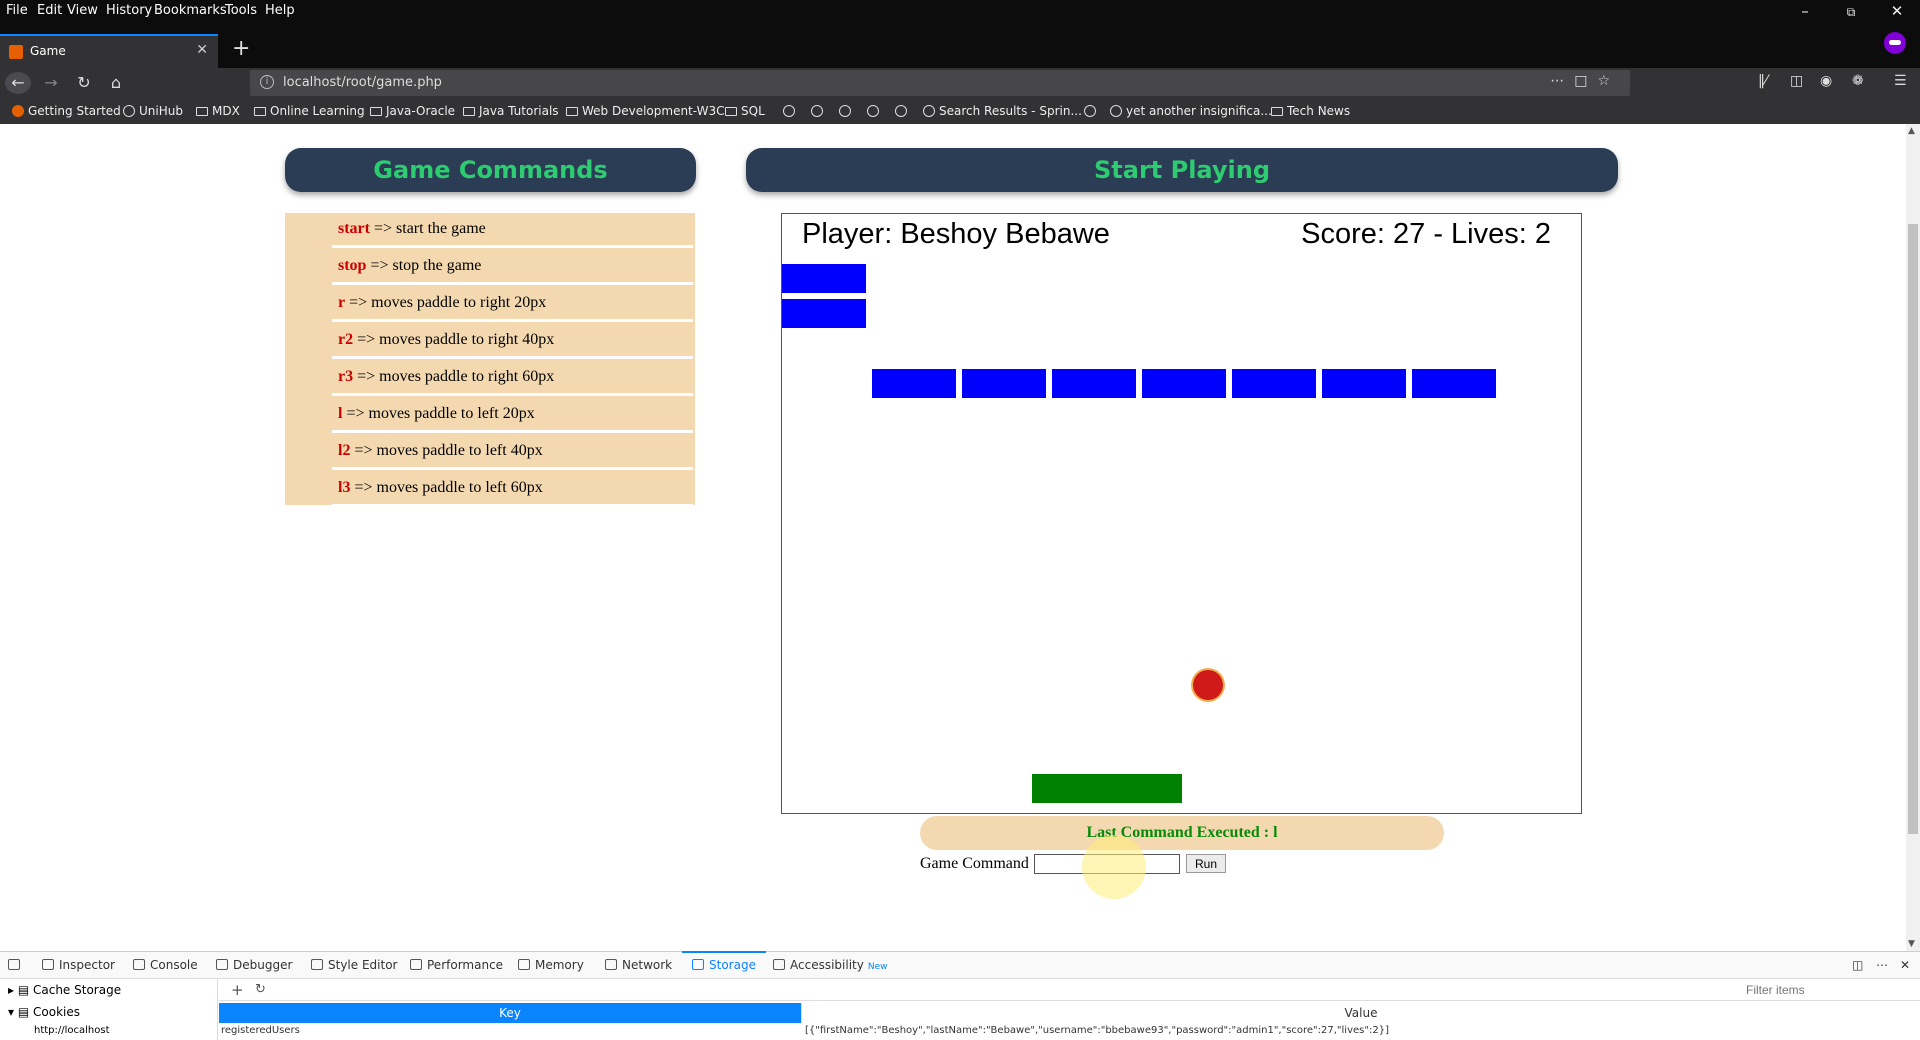 The width and height of the screenshot is (1920, 1040). I want to click on extension-mask-icon: ◉, so click(1826, 81).